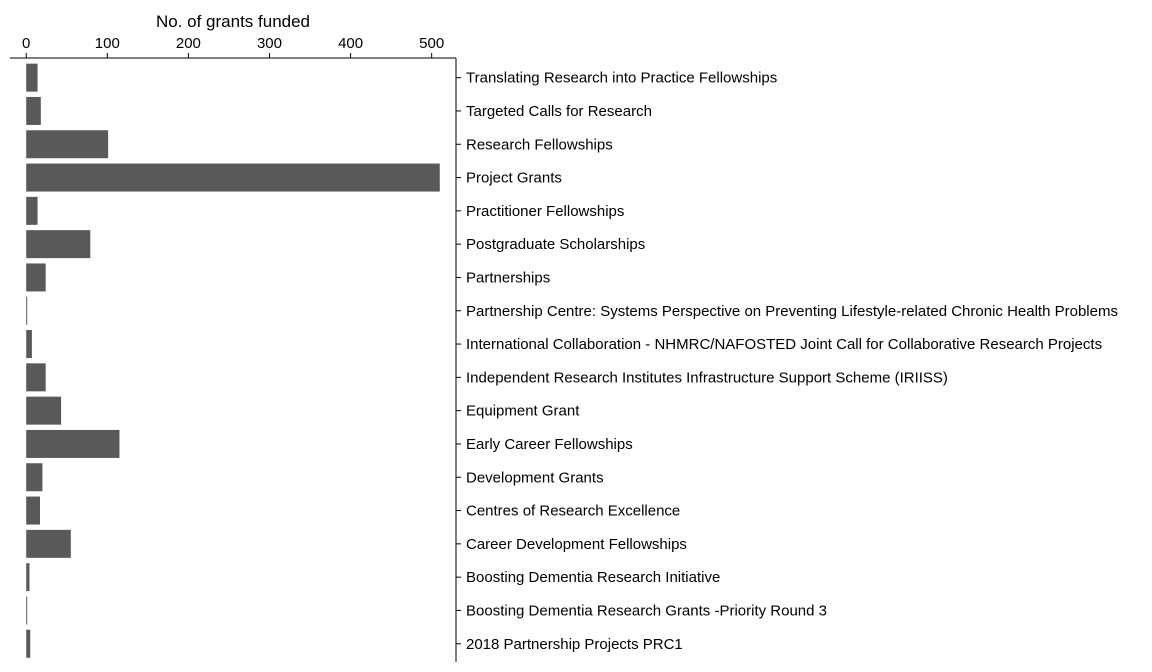 This screenshot has height=672, width=1152. Describe the element at coordinates (233, 21) in the screenshot. I see `x-axis-title: No. of grants funded` at that location.